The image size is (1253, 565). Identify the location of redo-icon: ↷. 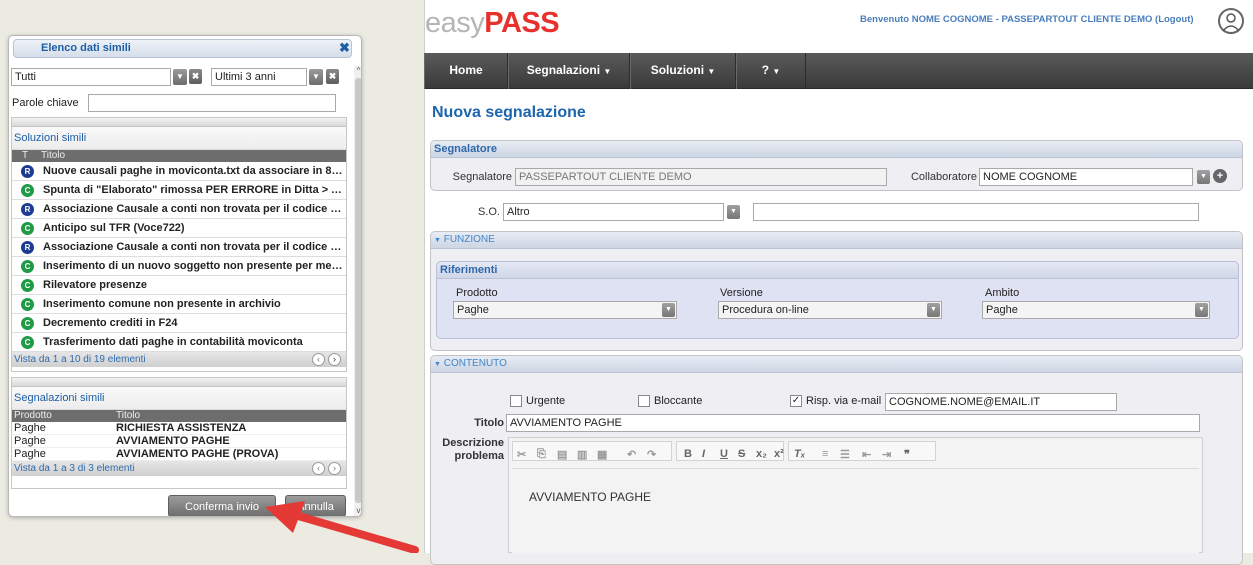
(651, 454).